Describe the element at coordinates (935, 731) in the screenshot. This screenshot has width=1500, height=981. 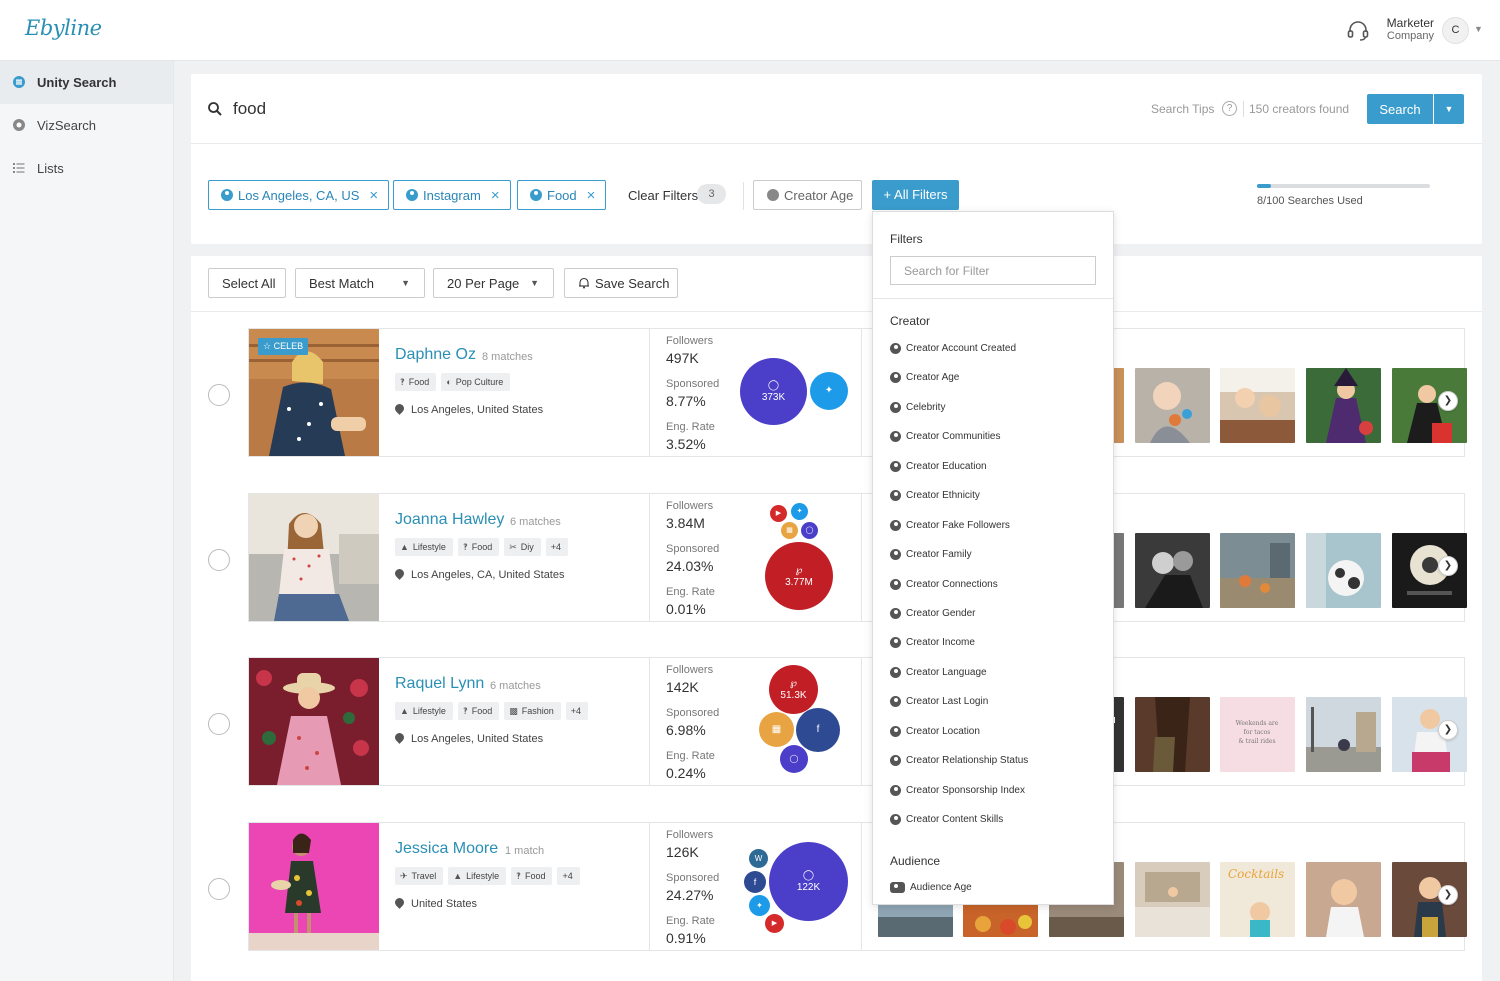
I see `filter-option: Creator Location` at that location.